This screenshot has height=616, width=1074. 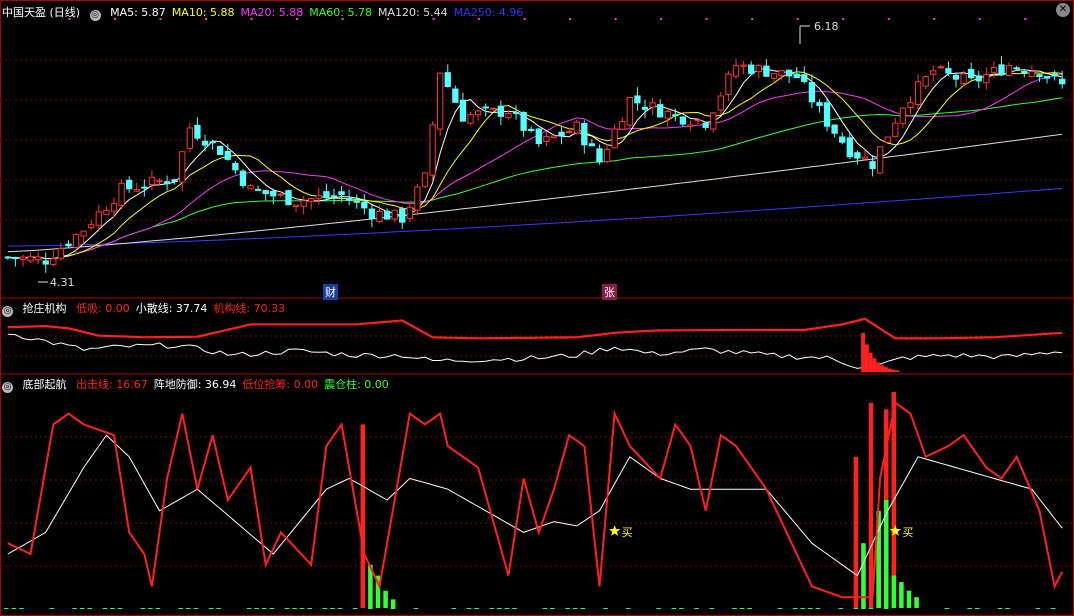 What do you see at coordinates (112, 384) in the screenshot?
I see `indicator-label: 出击线: 16.67` at bounding box center [112, 384].